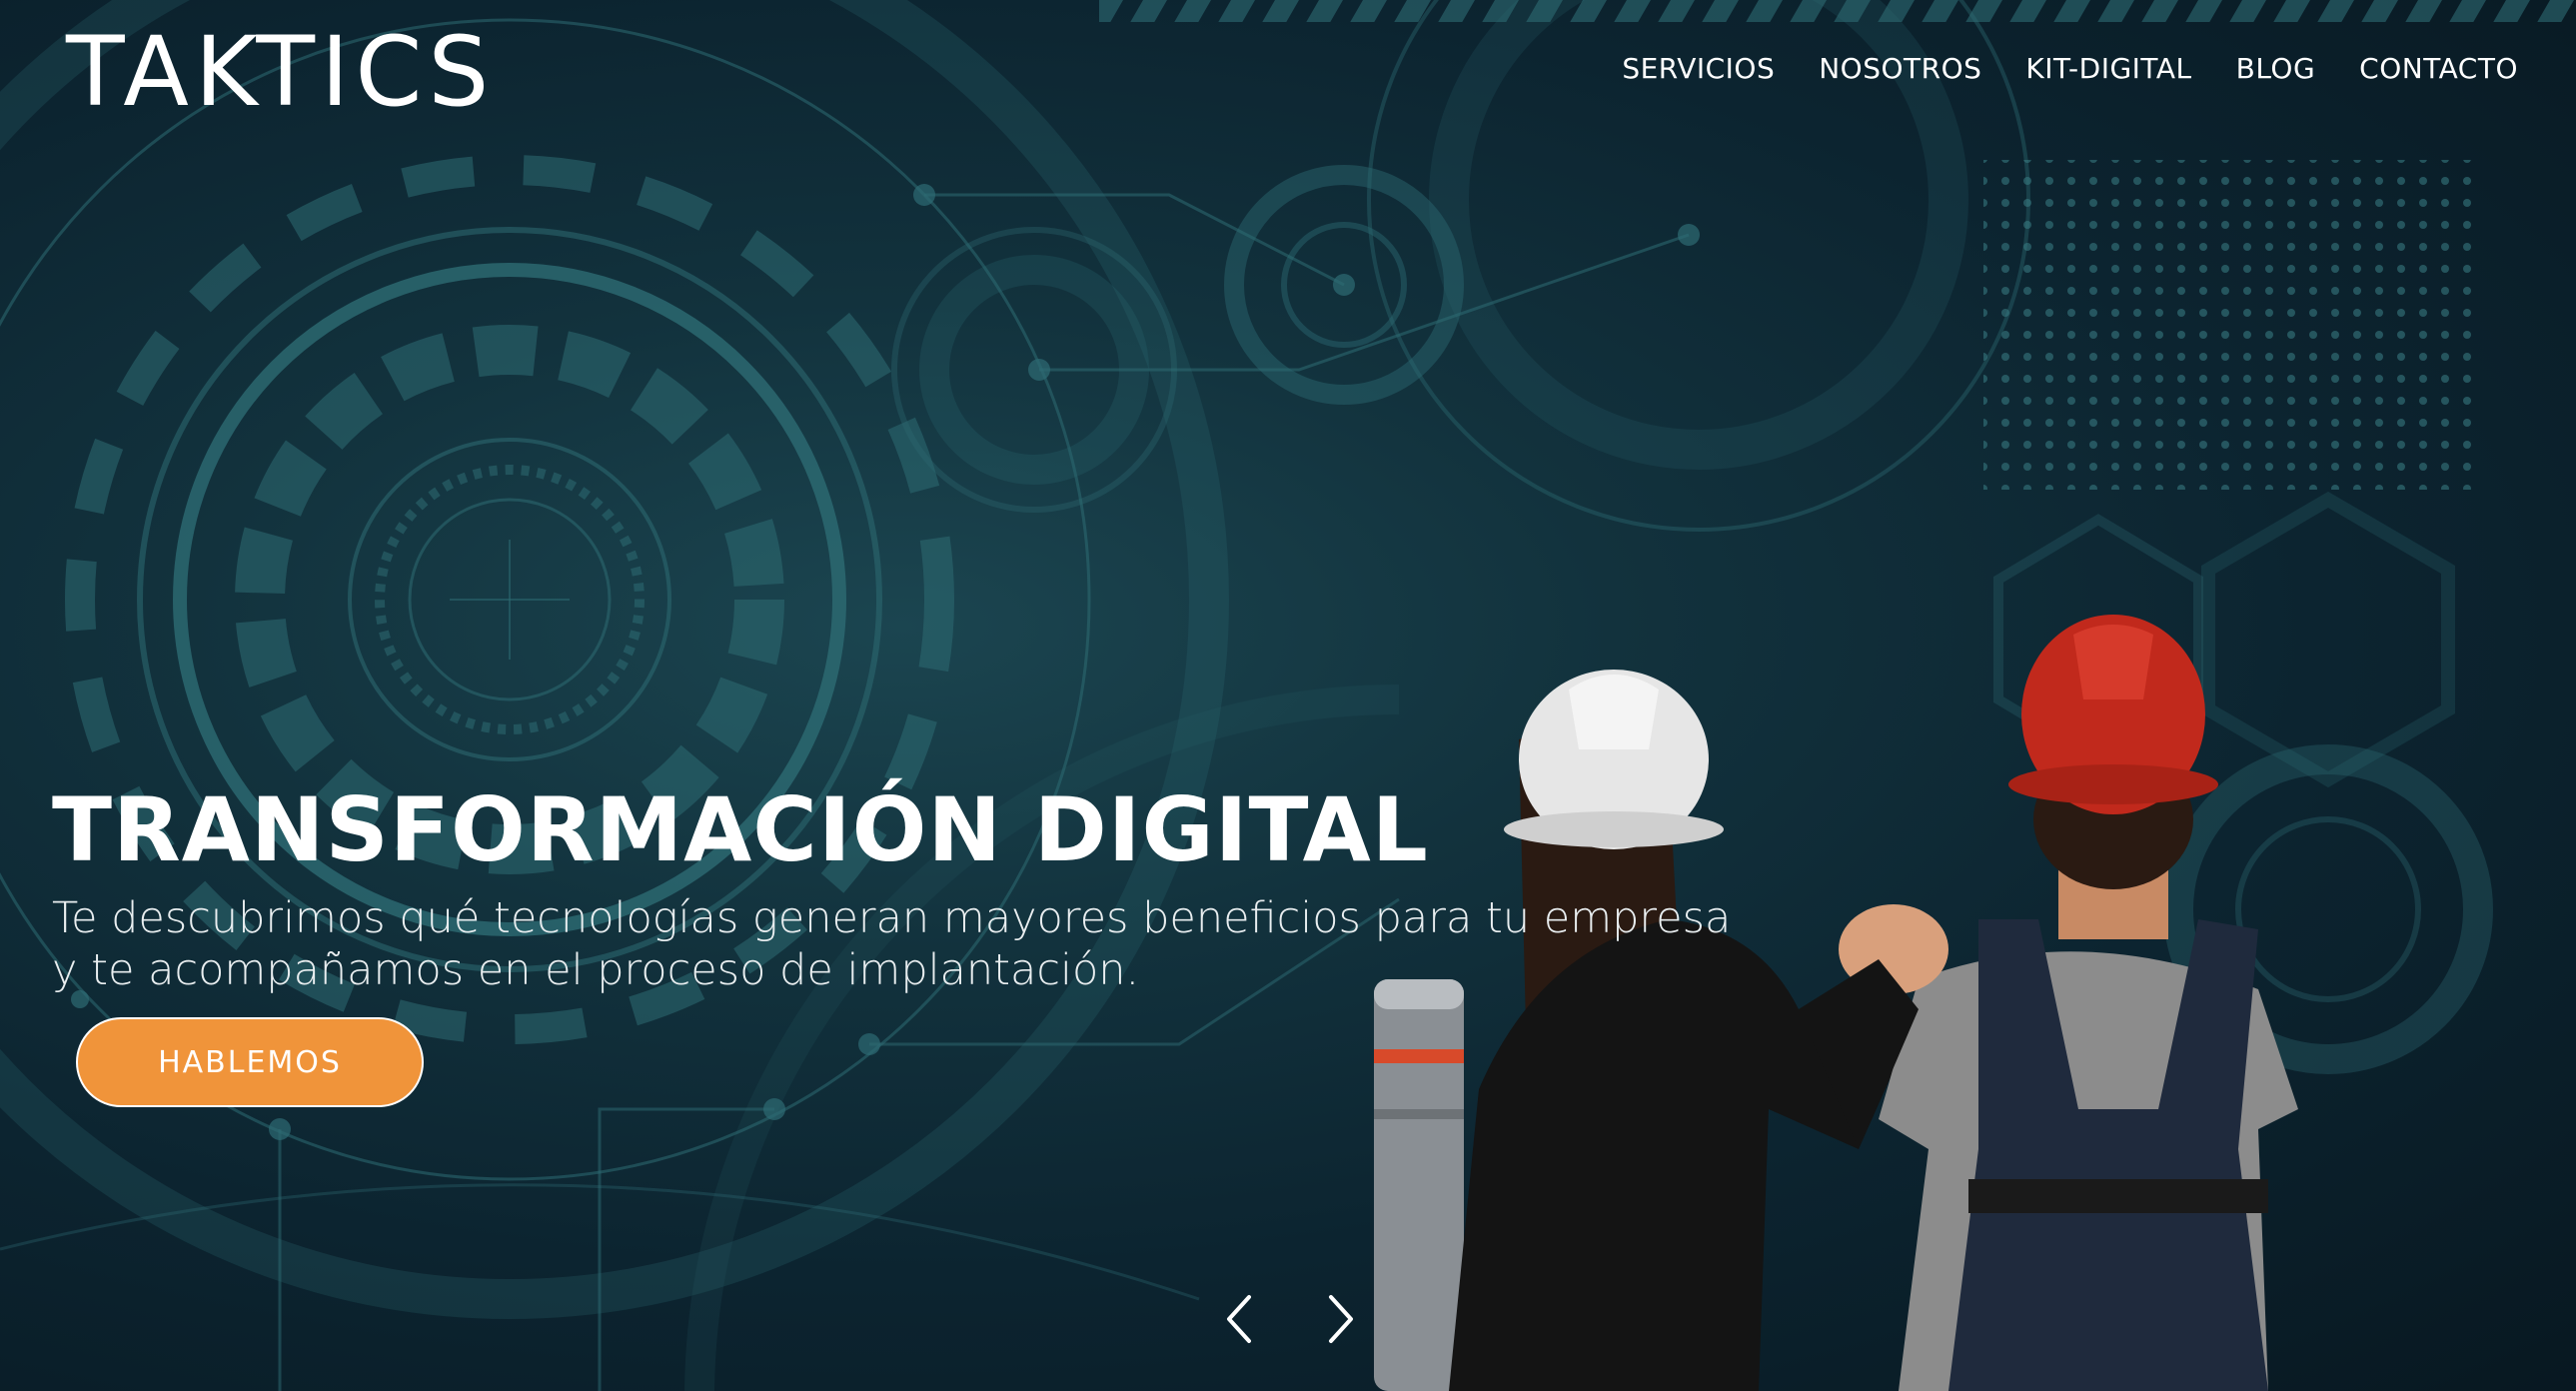  What do you see at coordinates (2108, 68) in the screenshot?
I see `nav-item-kit-digital: KIT-DIGITAL` at bounding box center [2108, 68].